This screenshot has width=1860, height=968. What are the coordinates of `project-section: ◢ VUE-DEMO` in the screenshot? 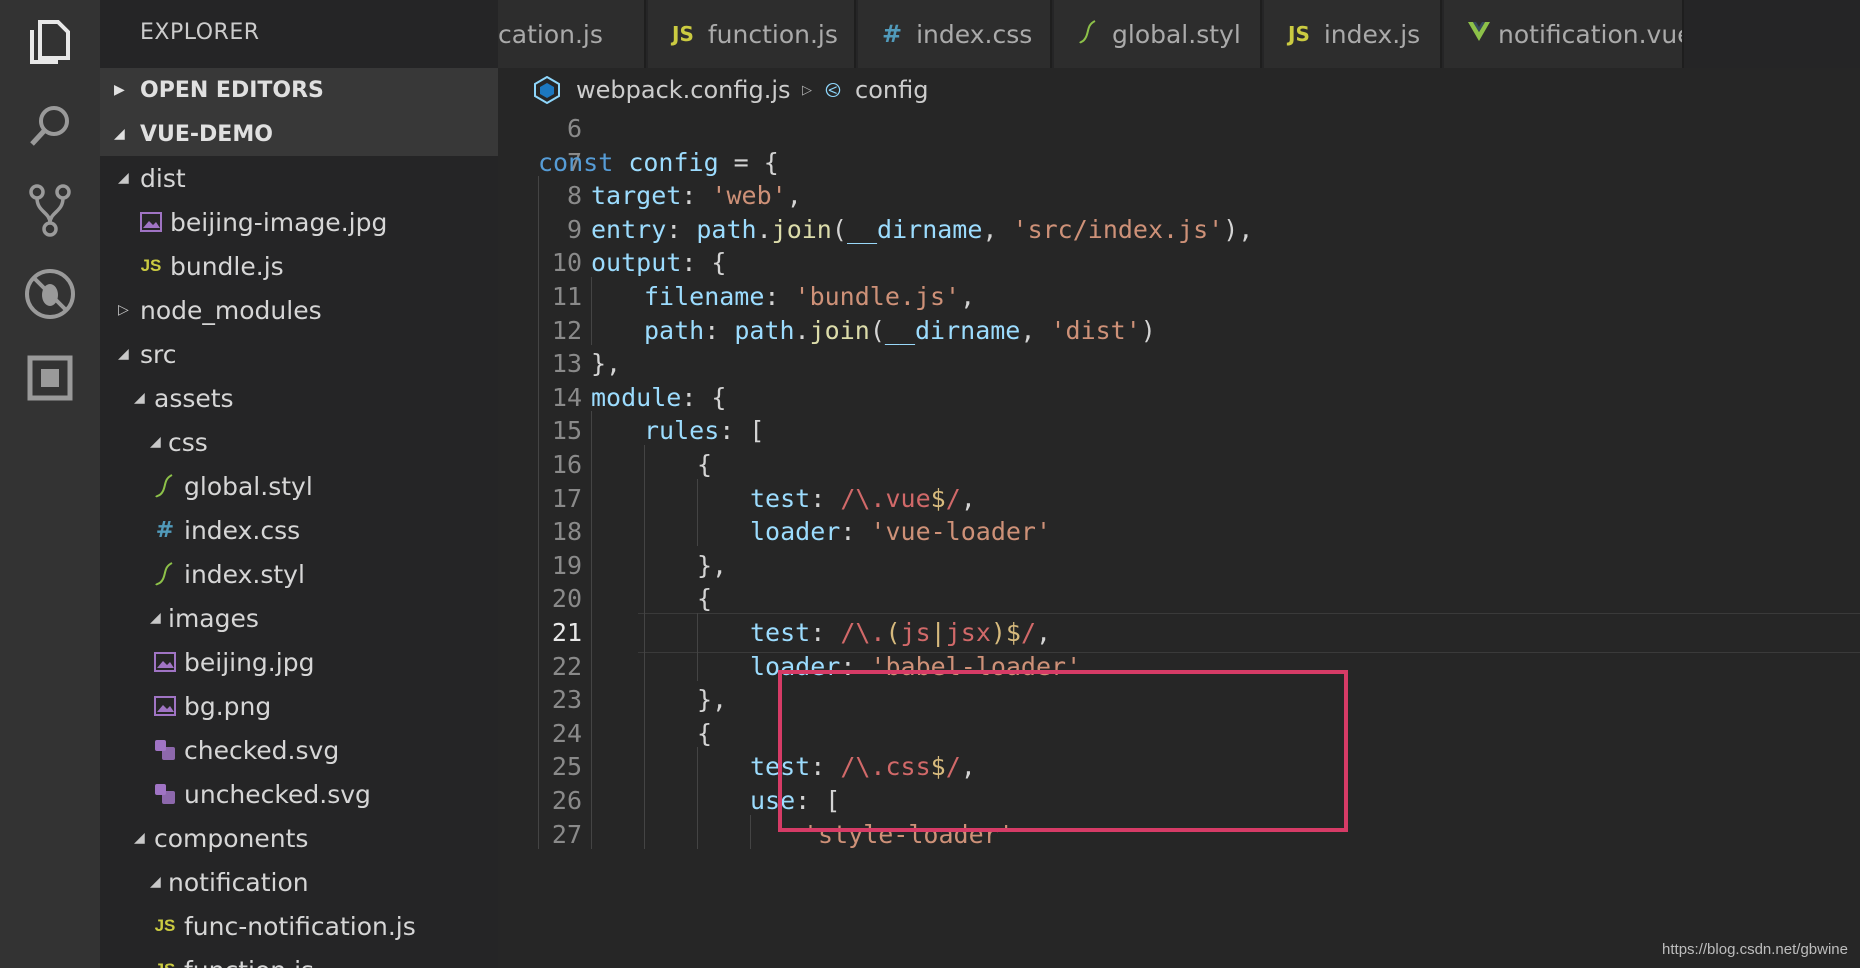 It's located at (299, 134).